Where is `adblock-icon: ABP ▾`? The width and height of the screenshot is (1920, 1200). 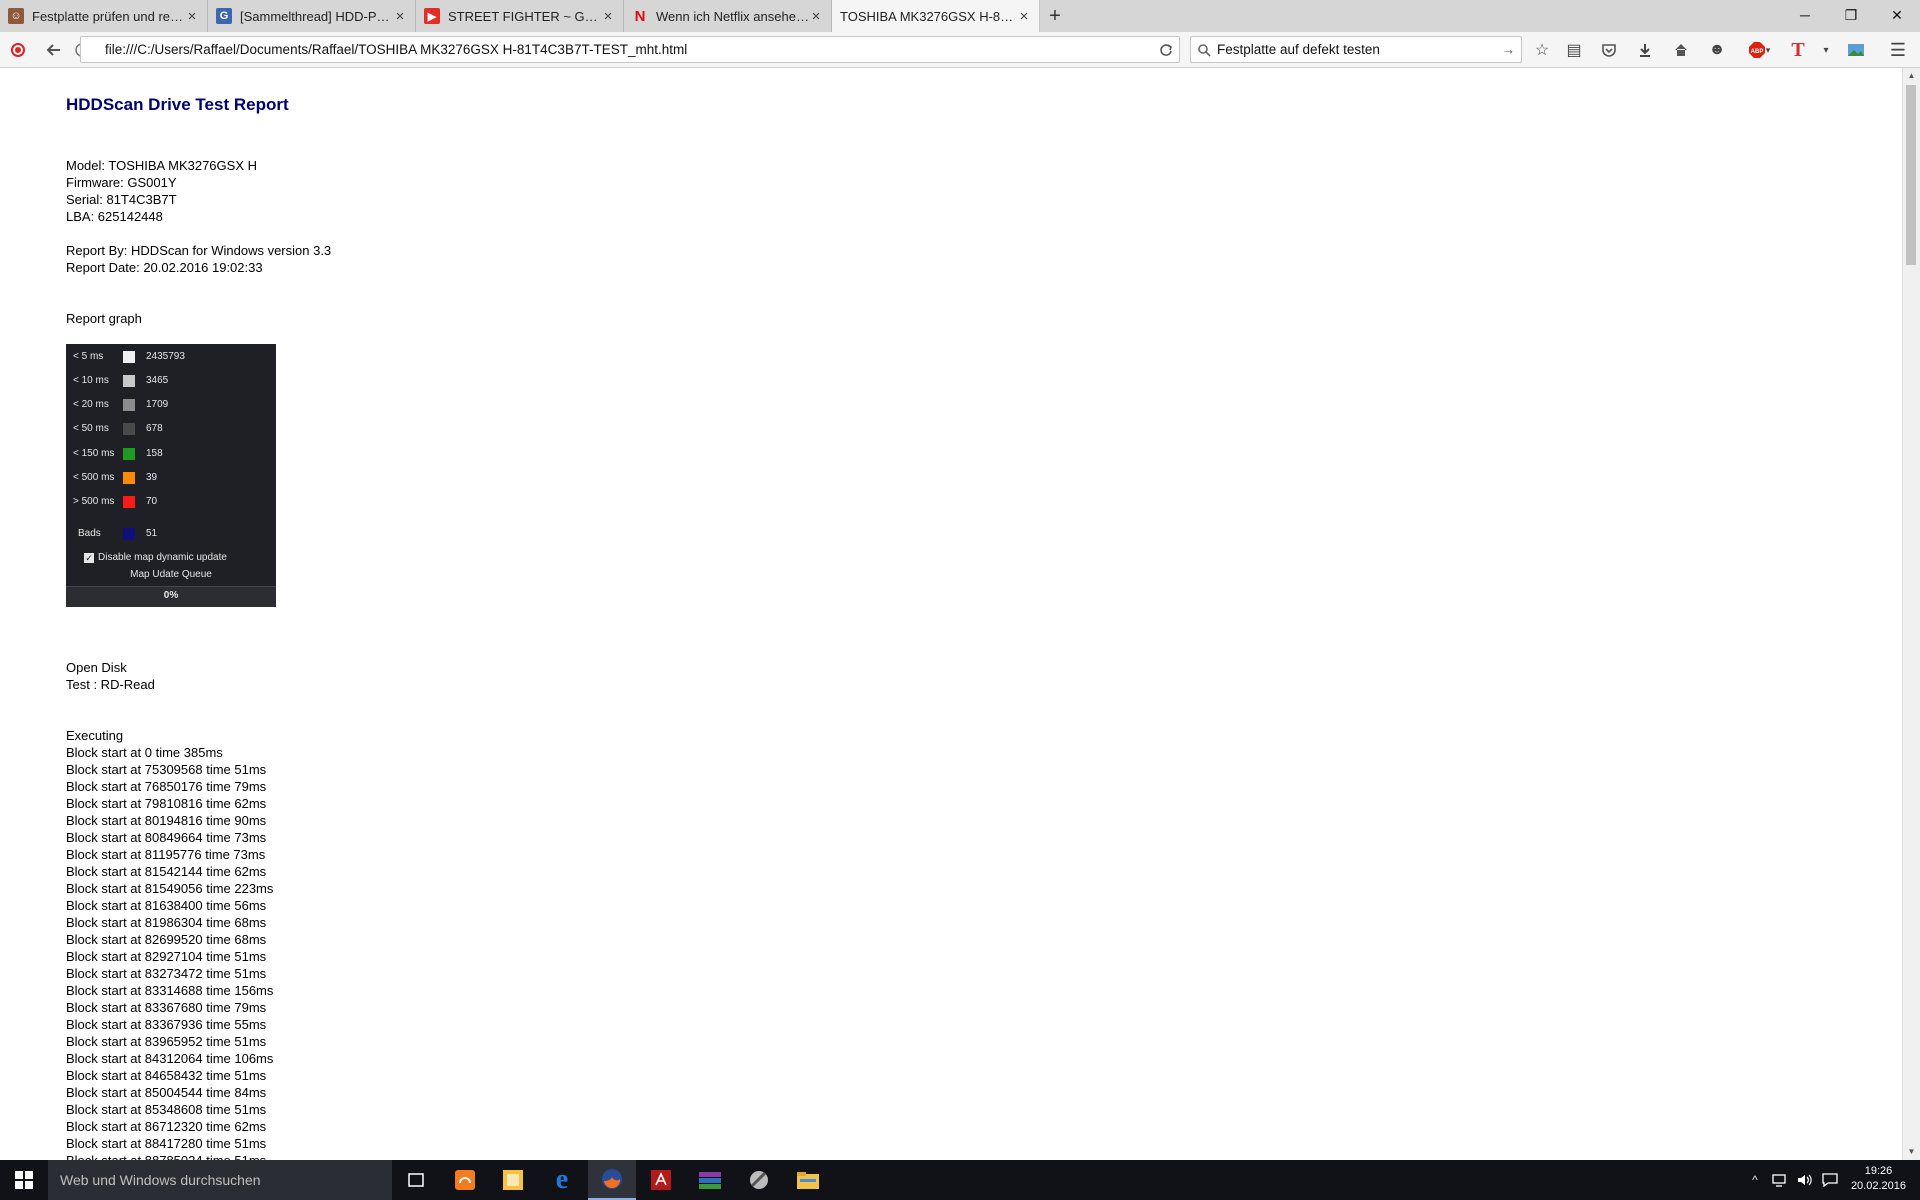
adblock-icon: ABP ▾ is located at coordinates (1759, 50).